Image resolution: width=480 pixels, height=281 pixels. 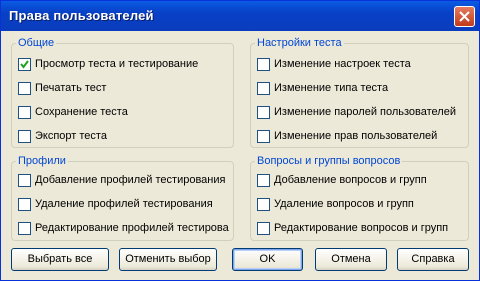 What do you see at coordinates (117, 64) in the screenshot?
I see `checkbox-label: Просмотр теста и тестирование` at bounding box center [117, 64].